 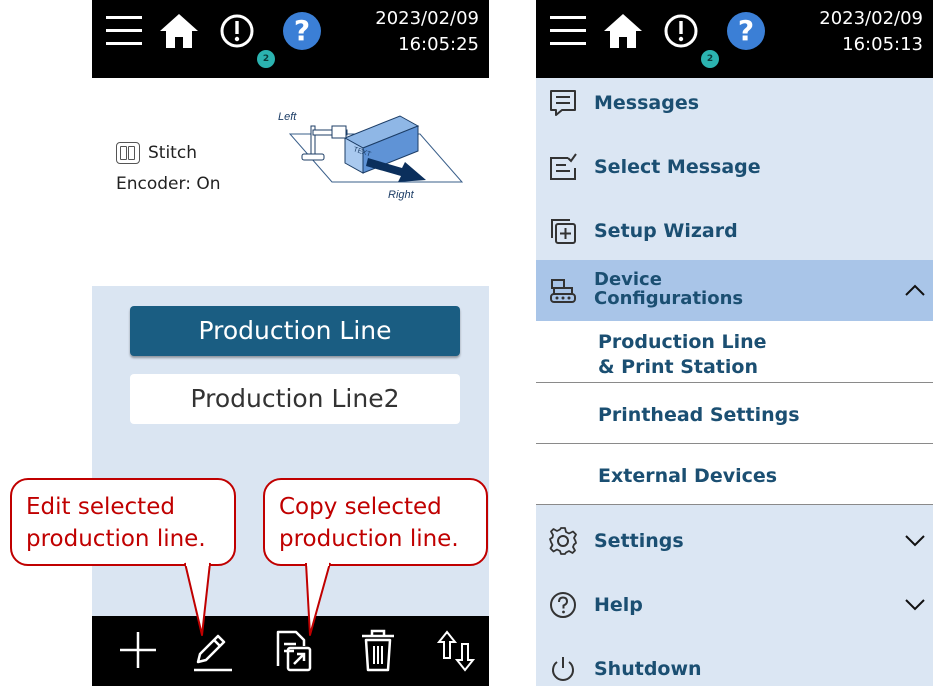 I want to click on gear-icon, so click(x=563, y=541).